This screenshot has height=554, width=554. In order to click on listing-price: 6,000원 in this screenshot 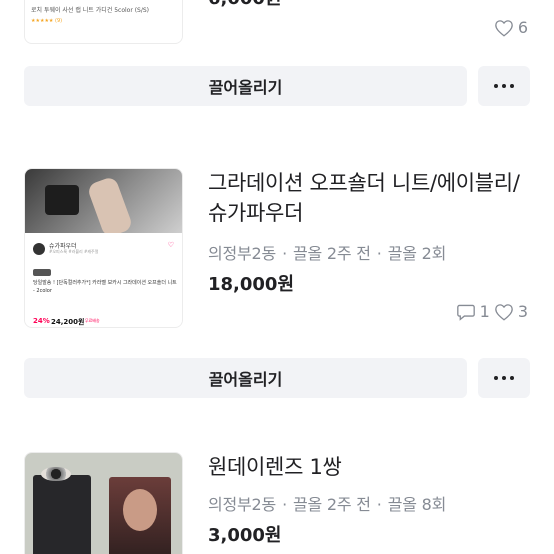, I will do `click(245, 5)`.